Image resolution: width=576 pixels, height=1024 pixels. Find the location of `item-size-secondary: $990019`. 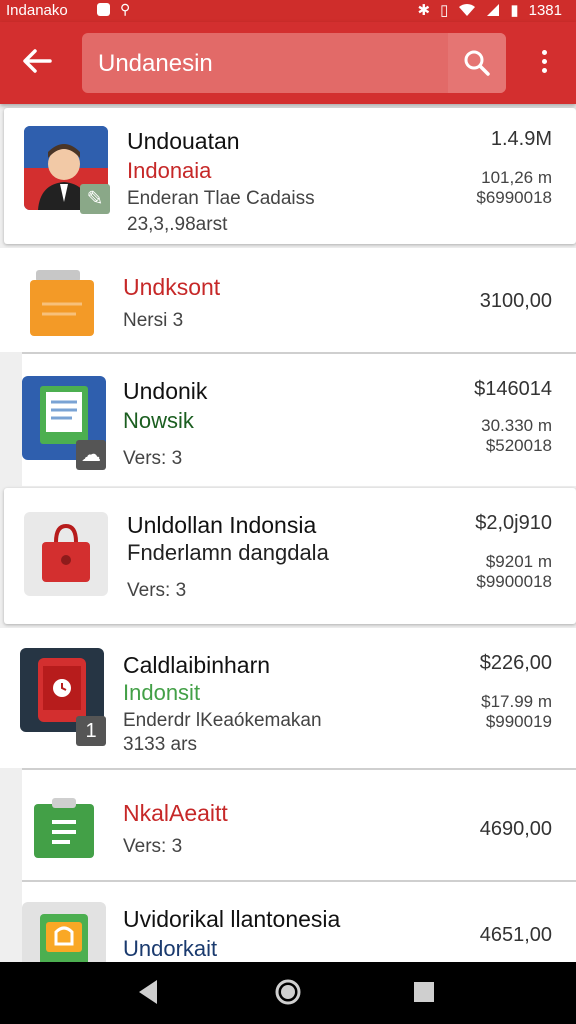

item-size-secondary: $990019 is located at coordinates (518, 721).